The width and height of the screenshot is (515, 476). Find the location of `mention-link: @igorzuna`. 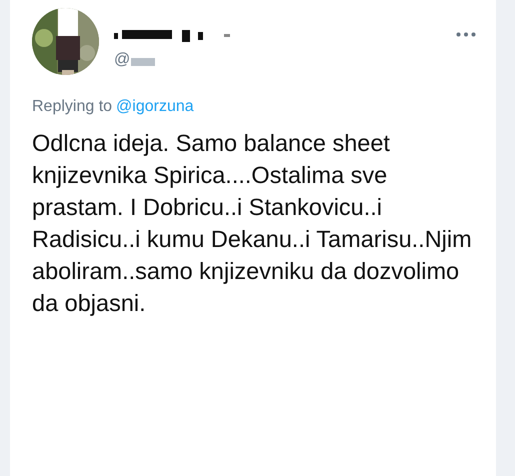

mention-link: @igorzuna is located at coordinates (155, 107).